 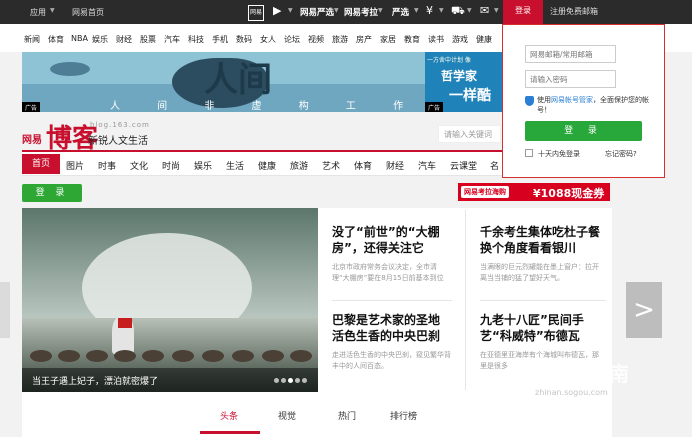 I want to click on watermark-url: zhinan.sogou.com, so click(x=571, y=392).